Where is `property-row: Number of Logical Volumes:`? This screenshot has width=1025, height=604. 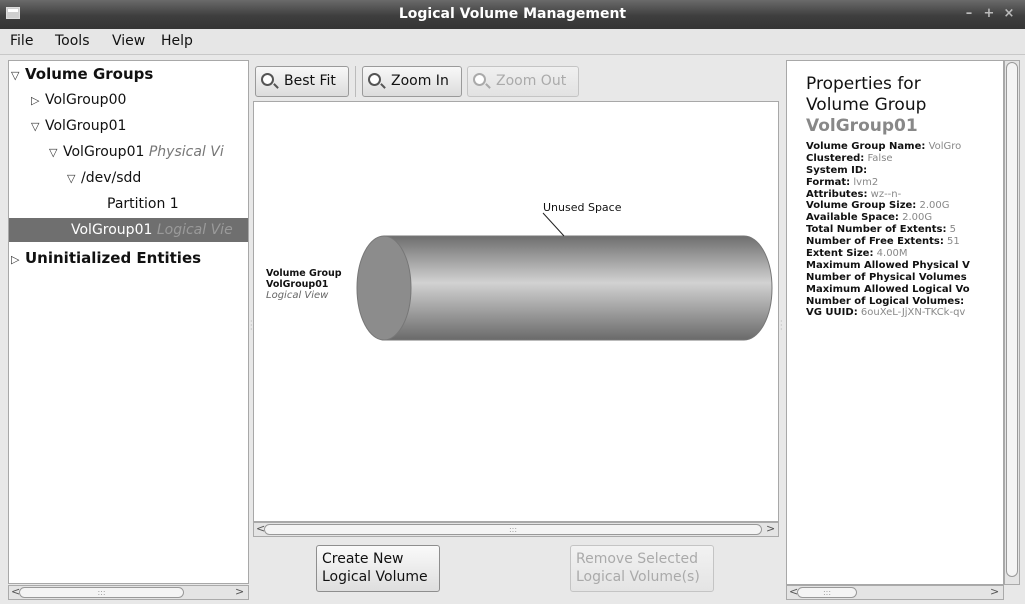
property-row: Number of Logical Volumes: is located at coordinates (904, 301).